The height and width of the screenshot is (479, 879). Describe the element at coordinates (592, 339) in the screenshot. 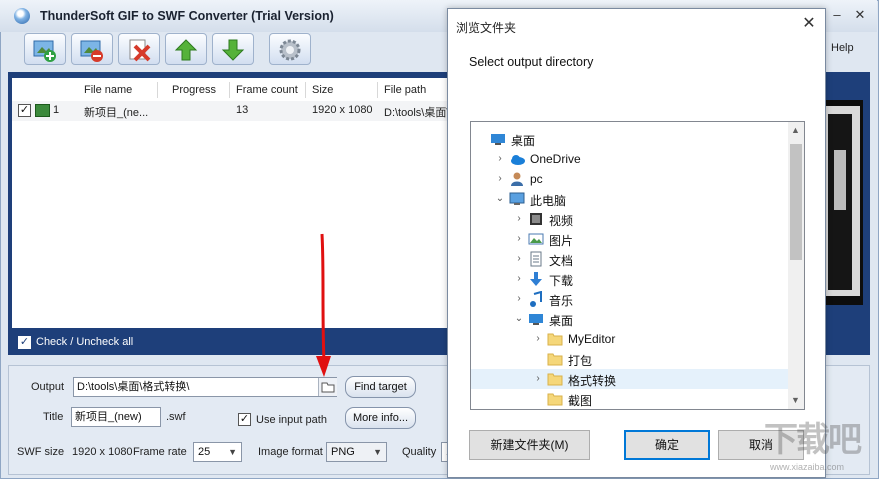

I see `tree-item-label: MyEditor` at that location.